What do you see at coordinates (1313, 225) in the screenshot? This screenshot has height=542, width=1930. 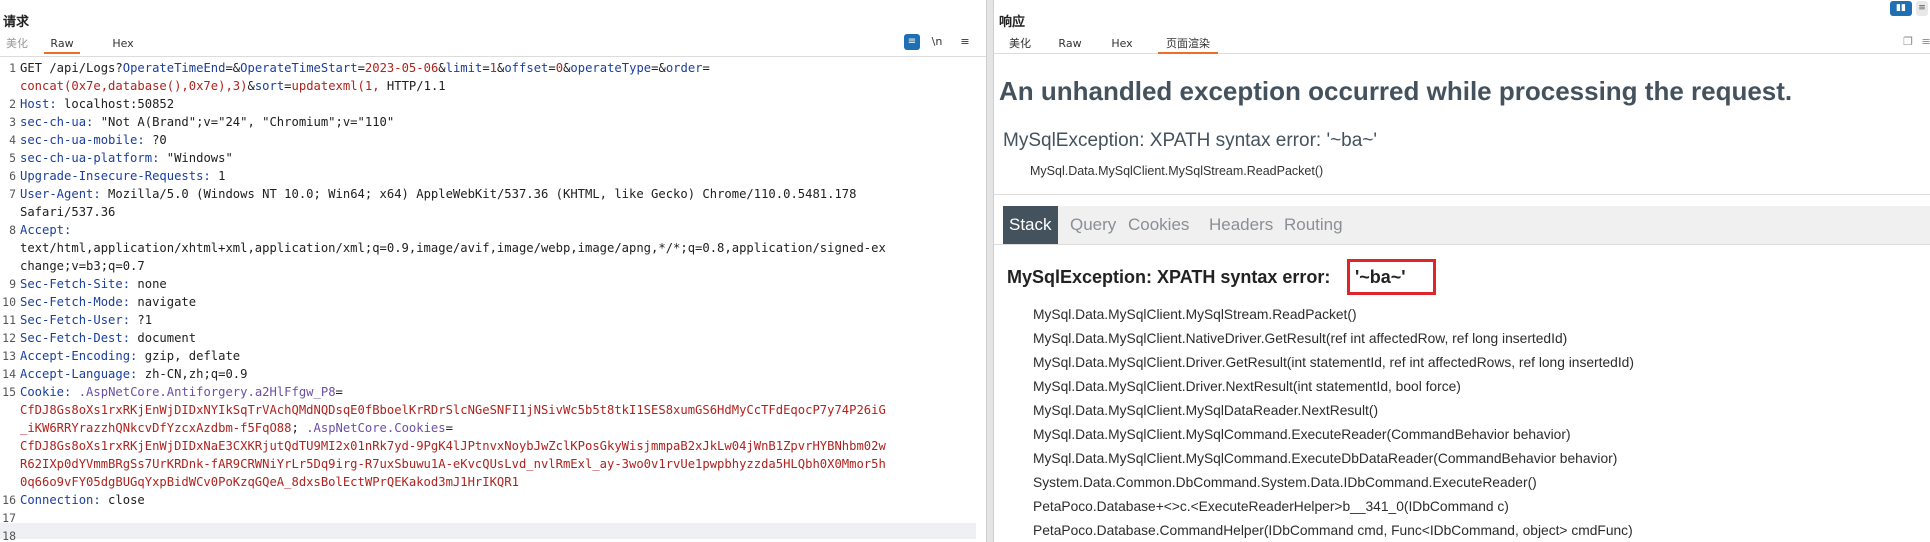 I see `nav-routing: Routing` at bounding box center [1313, 225].